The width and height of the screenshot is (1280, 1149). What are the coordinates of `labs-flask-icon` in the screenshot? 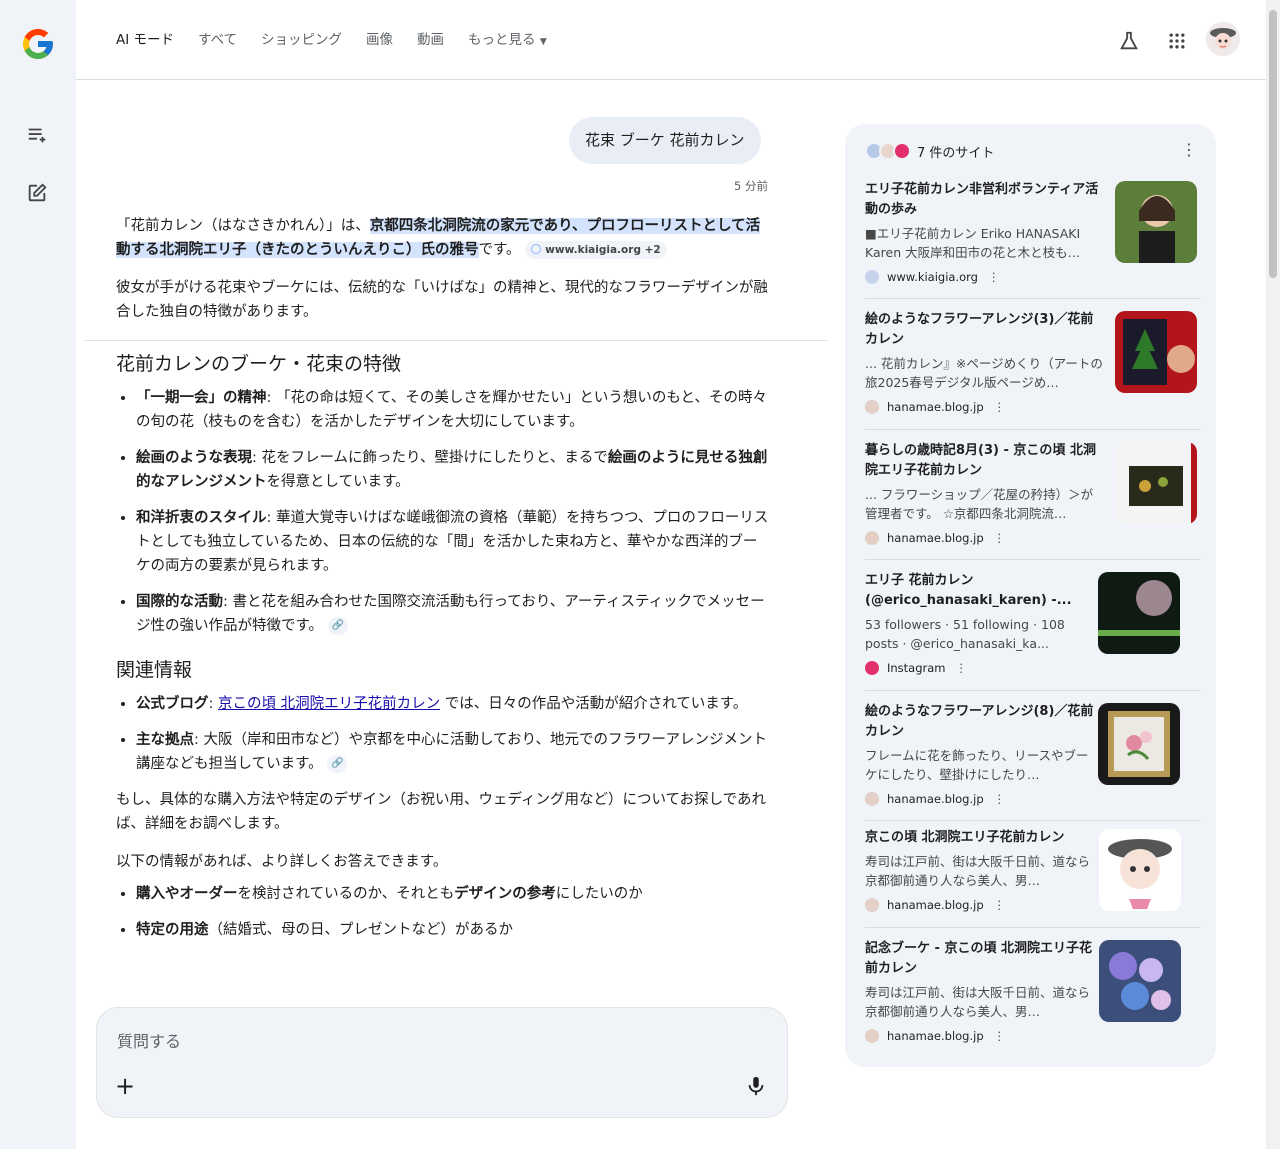 It's located at (1129, 41).